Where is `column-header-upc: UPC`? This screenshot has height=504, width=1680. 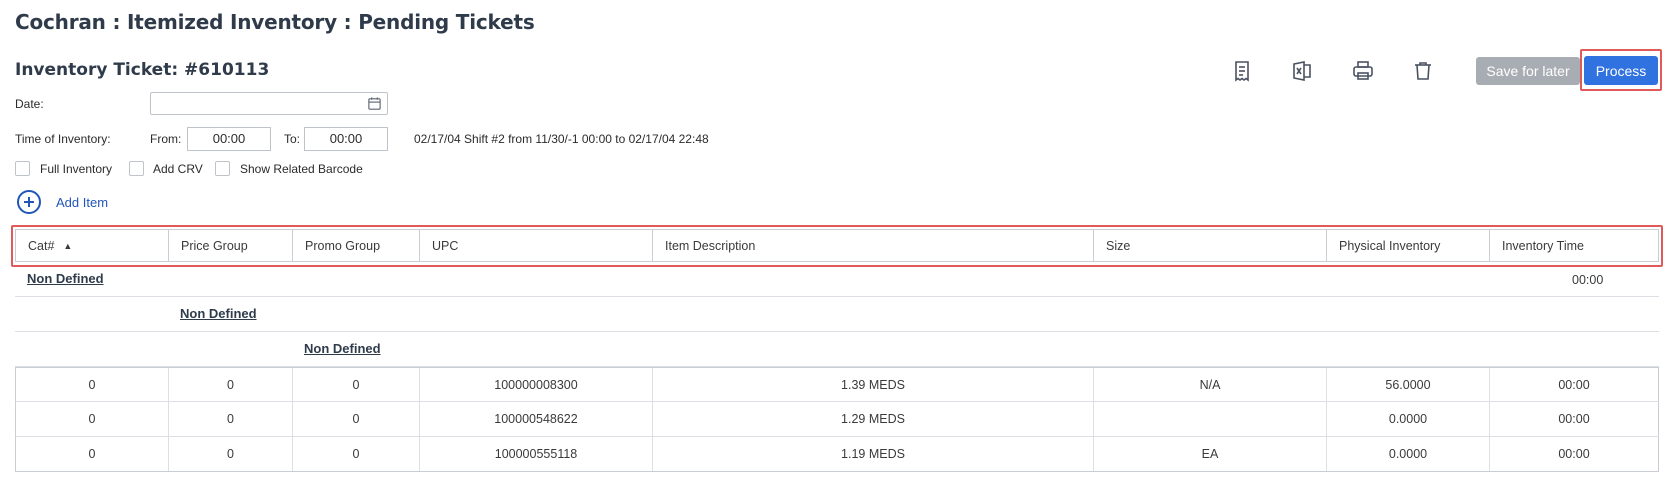 column-header-upc: UPC is located at coordinates (536, 245).